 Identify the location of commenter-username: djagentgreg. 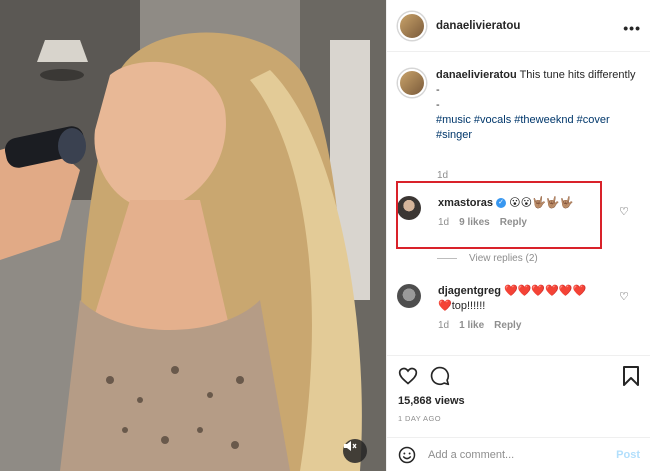
(469, 291).